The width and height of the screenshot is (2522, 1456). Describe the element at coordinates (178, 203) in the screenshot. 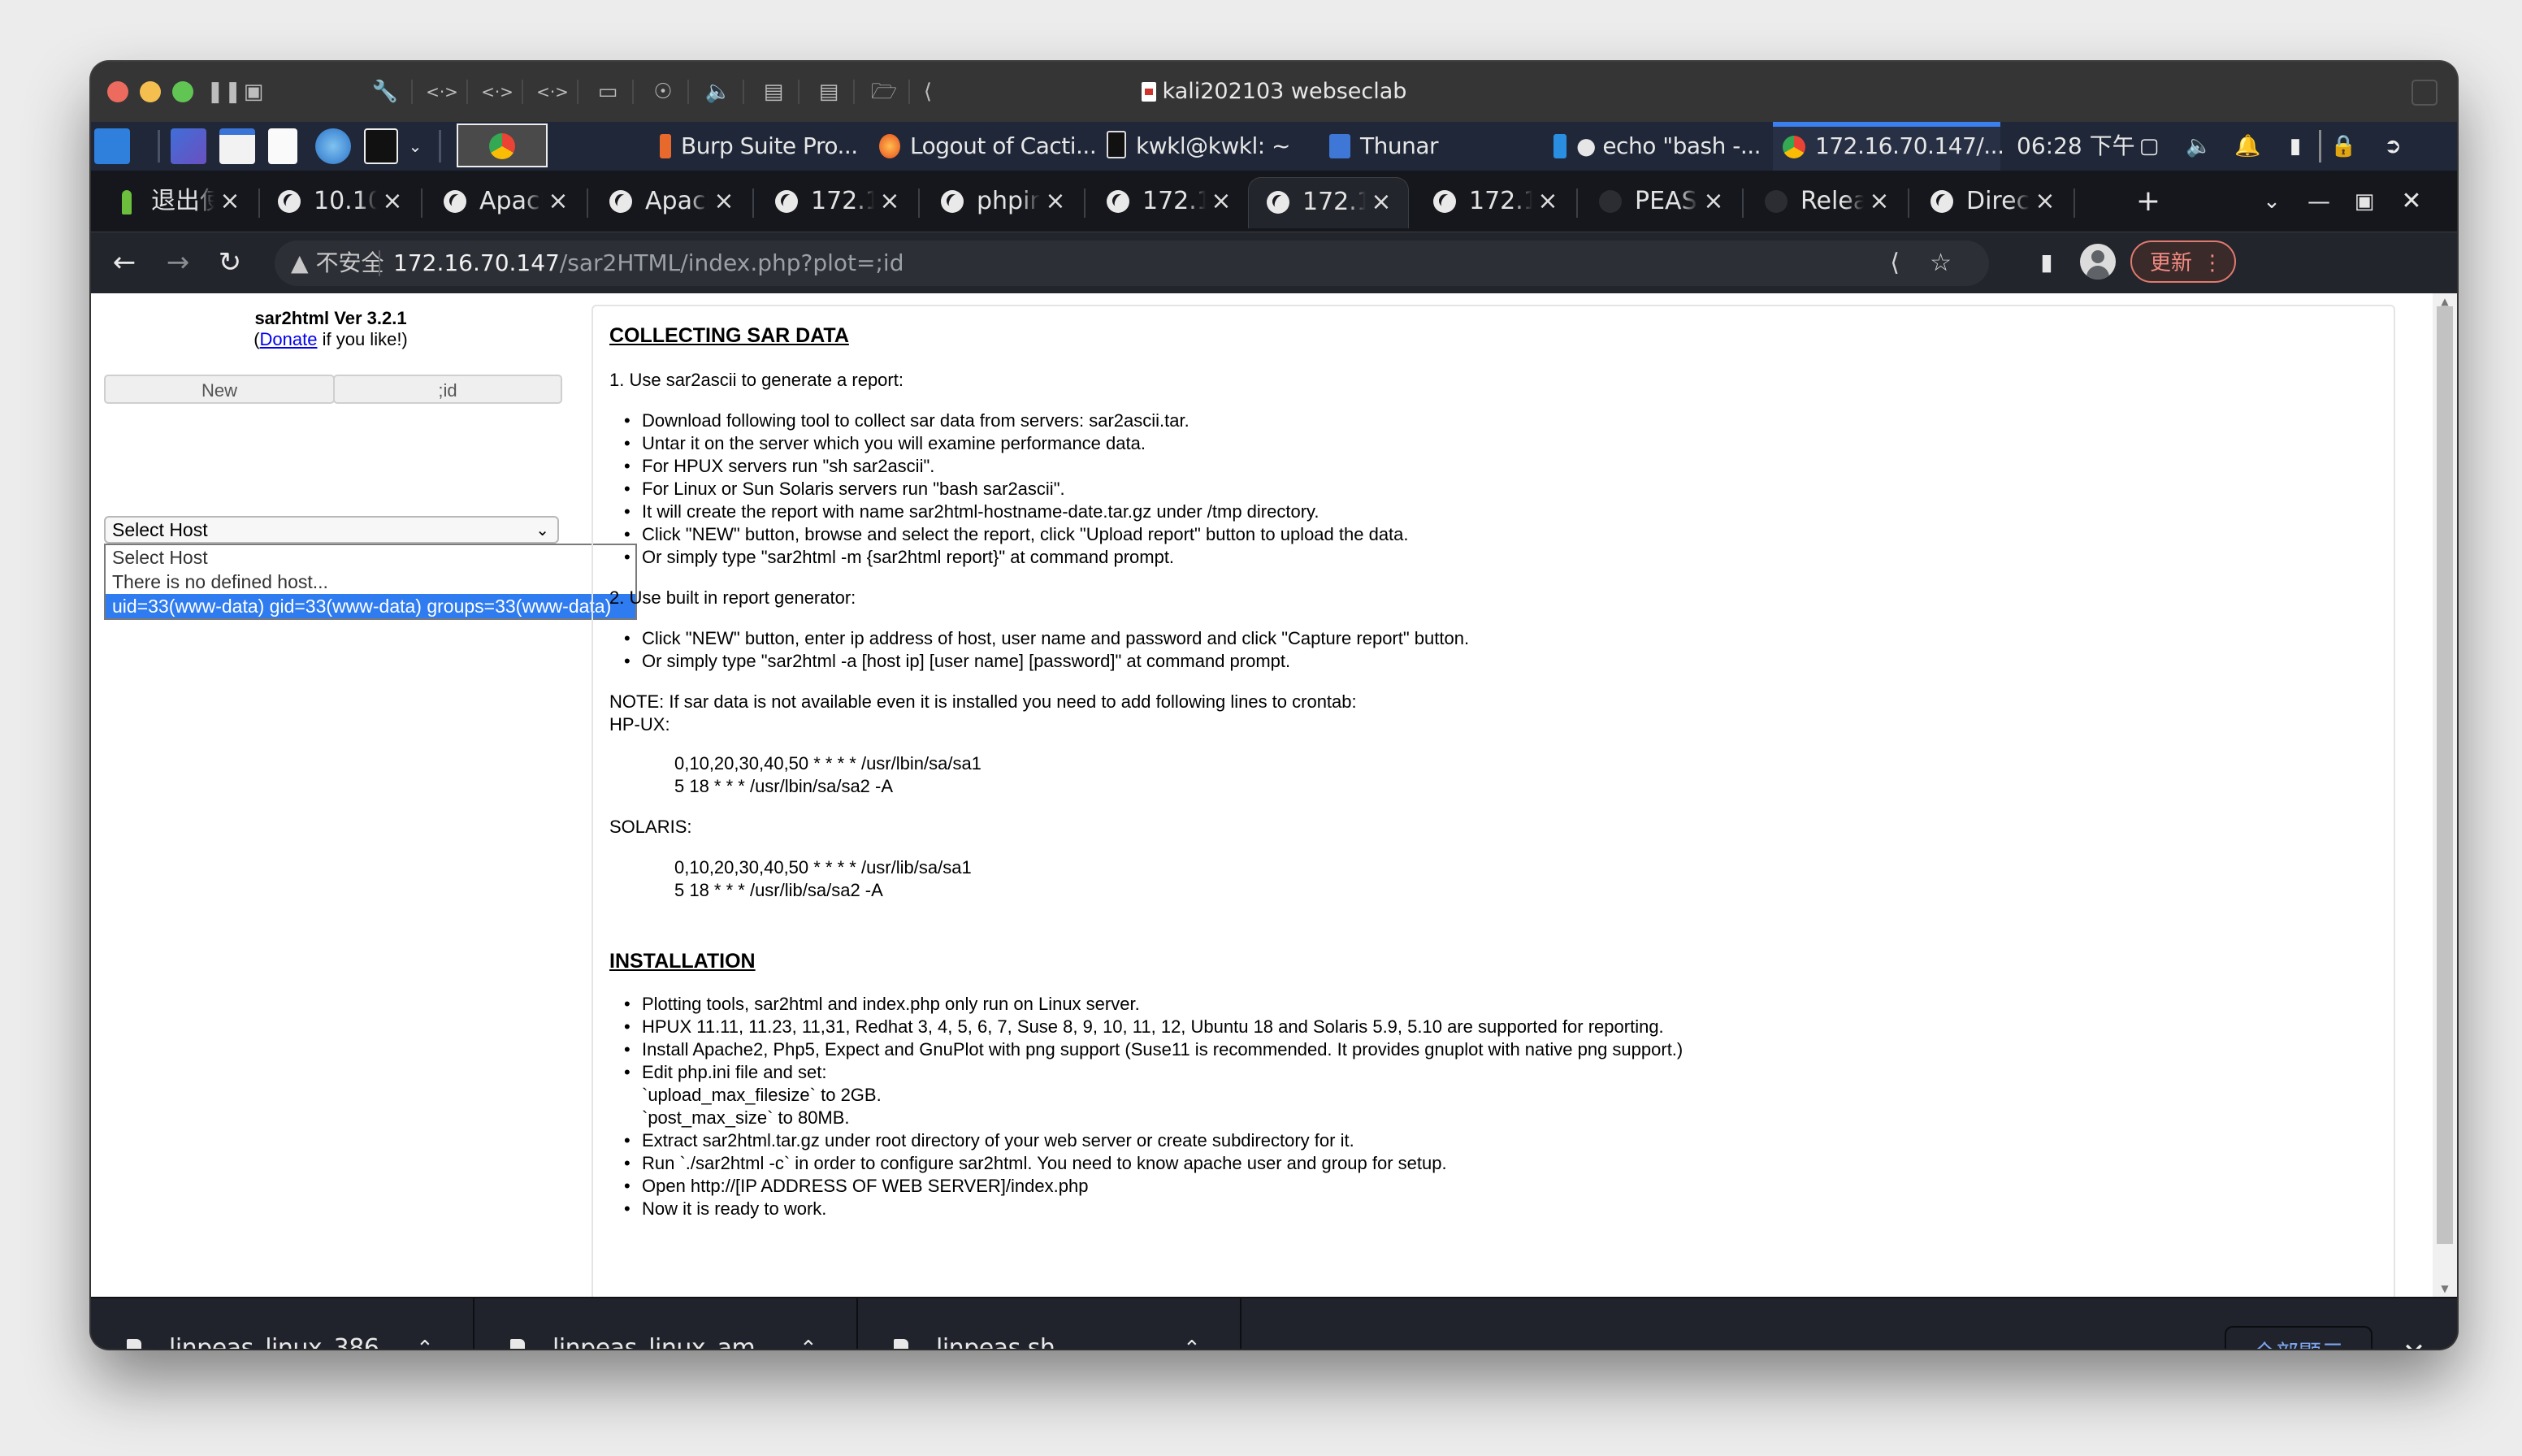

I see `browser-tab: 退出使用者×` at that location.